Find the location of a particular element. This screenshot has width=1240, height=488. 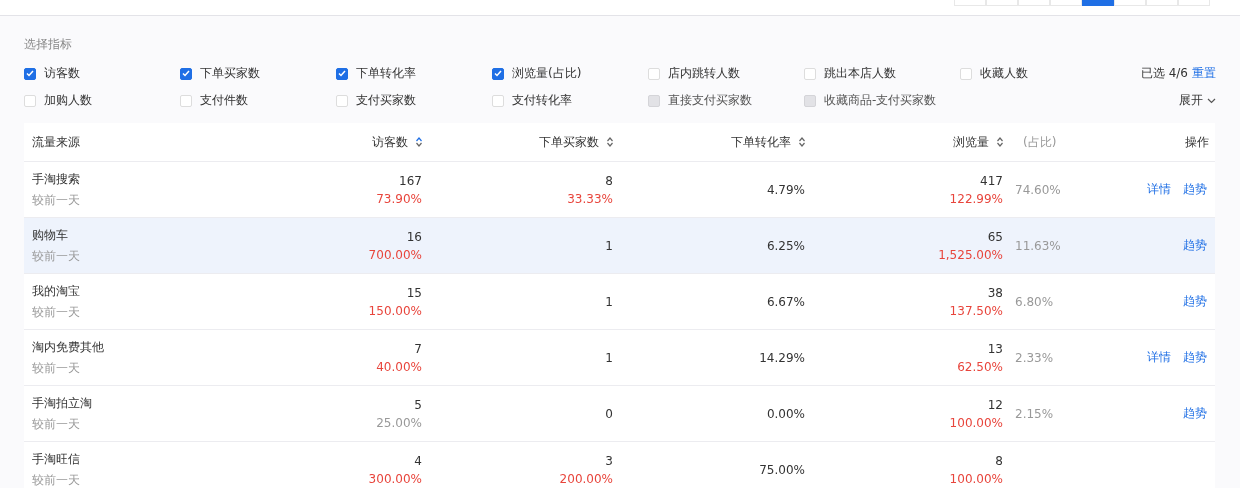

expand-toggle: 展开 is located at coordinates (1197, 100).